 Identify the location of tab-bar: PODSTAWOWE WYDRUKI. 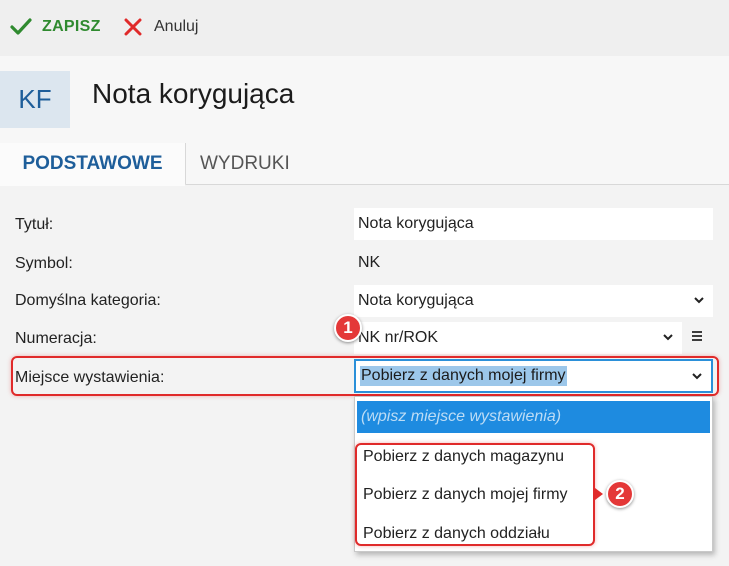
(364, 164).